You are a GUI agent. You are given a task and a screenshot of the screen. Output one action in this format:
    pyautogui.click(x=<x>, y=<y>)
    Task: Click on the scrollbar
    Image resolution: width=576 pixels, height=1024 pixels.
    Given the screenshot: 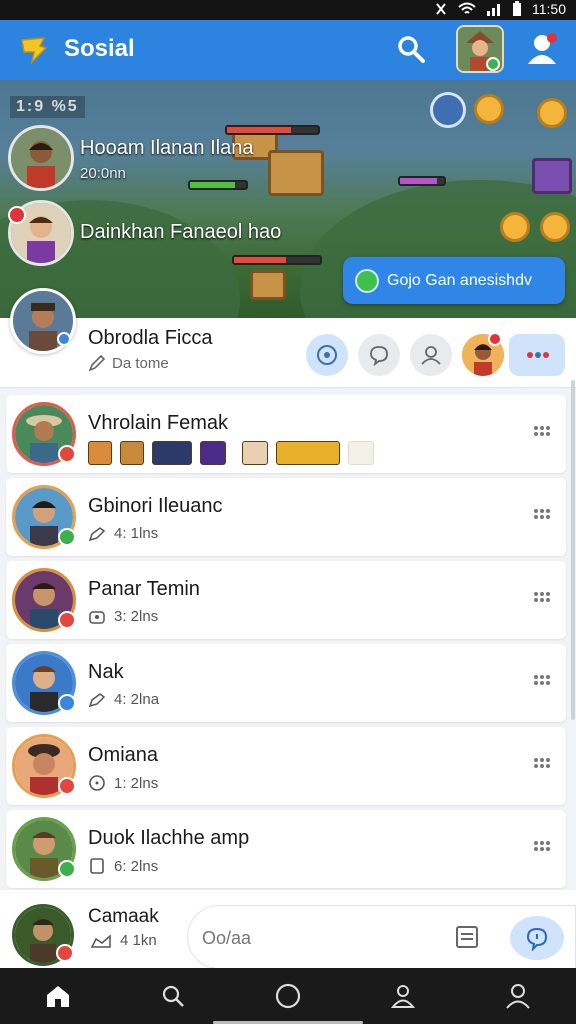 What is the action you would take?
    pyautogui.click(x=573, y=550)
    